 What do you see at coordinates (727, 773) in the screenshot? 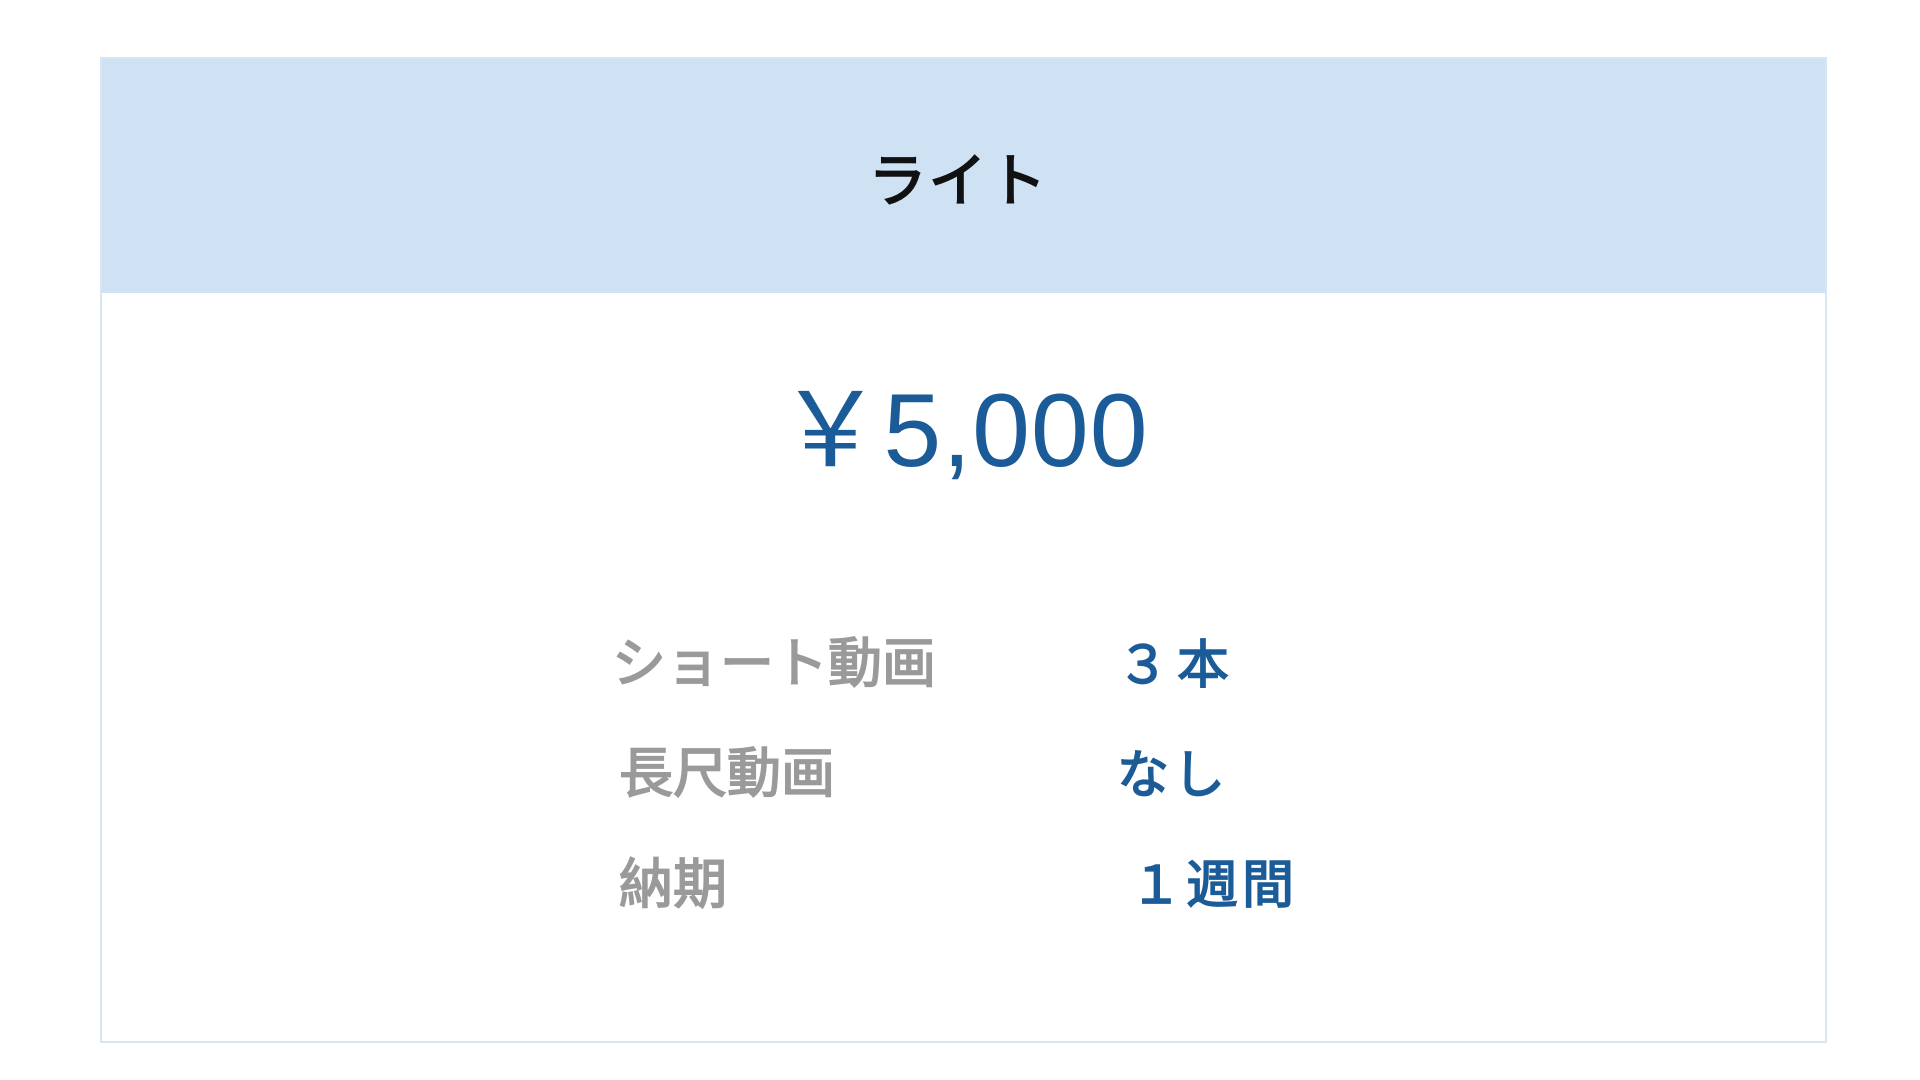
I see `feature-label: 長尺動画` at bounding box center [727, 773].